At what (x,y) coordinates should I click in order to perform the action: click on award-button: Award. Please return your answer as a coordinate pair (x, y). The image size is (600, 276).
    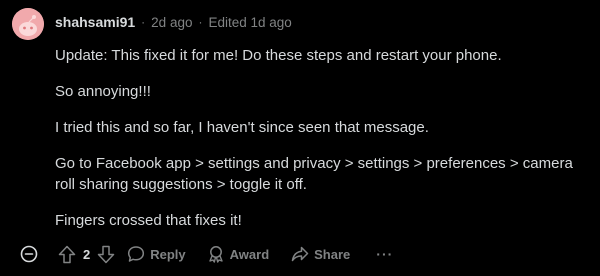
    Looking at the image, I should click on (238, 254).